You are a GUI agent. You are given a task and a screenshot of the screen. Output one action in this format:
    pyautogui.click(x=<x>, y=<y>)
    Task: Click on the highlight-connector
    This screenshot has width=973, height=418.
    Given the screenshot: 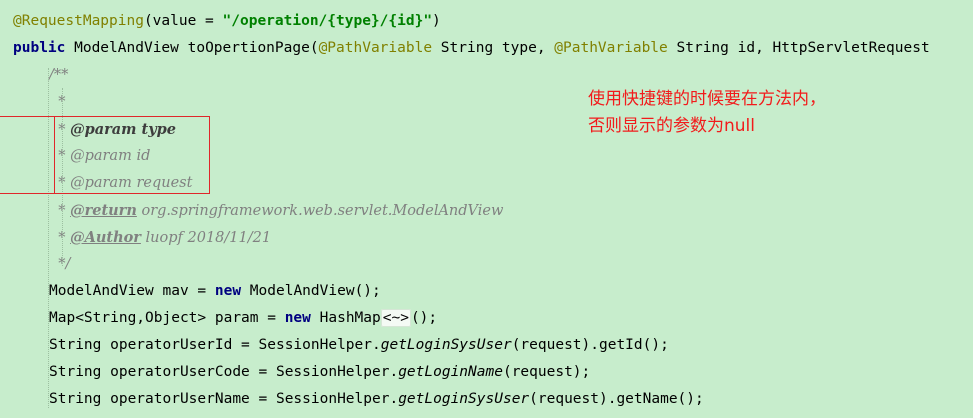 What is the action you would take?
    pyautogui.click(x=27, y=155)
    